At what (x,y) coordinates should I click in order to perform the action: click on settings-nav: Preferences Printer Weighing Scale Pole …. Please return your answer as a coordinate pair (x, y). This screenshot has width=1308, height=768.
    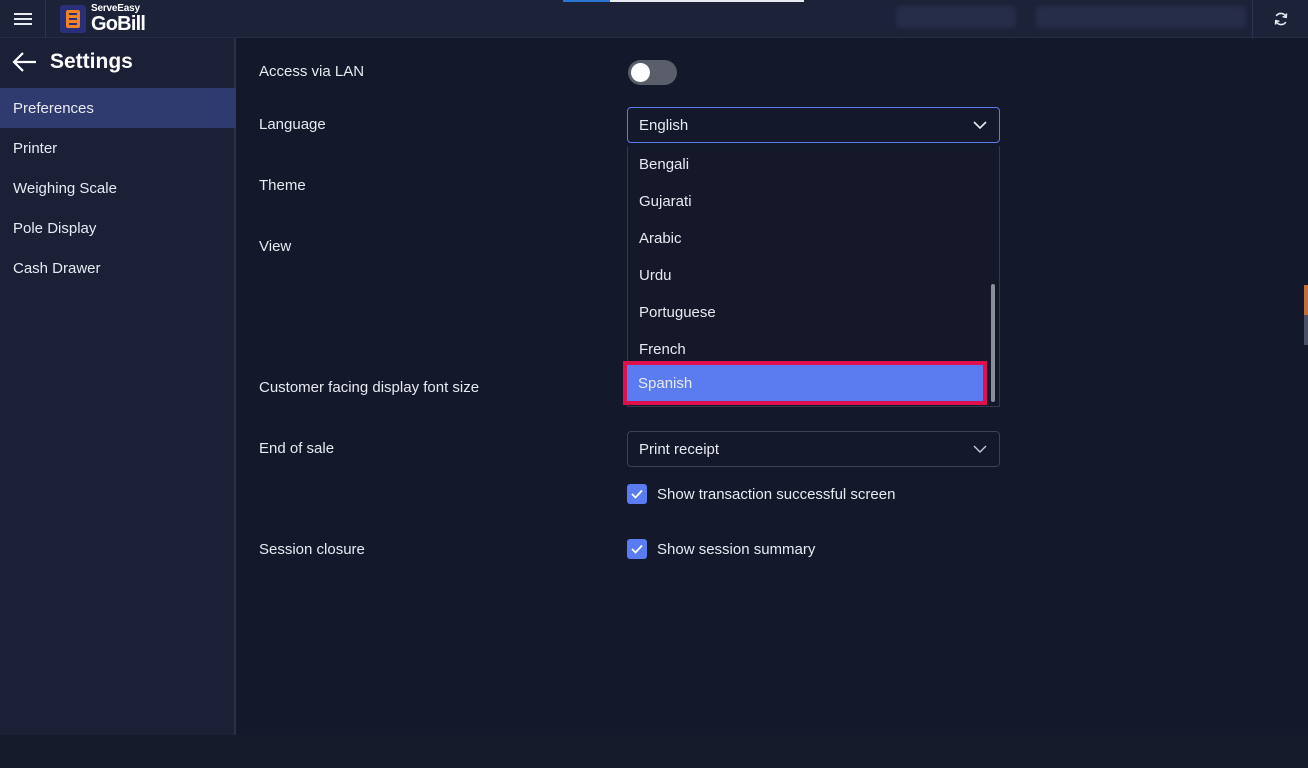
    Looking at the image, I should click on (118, 188).